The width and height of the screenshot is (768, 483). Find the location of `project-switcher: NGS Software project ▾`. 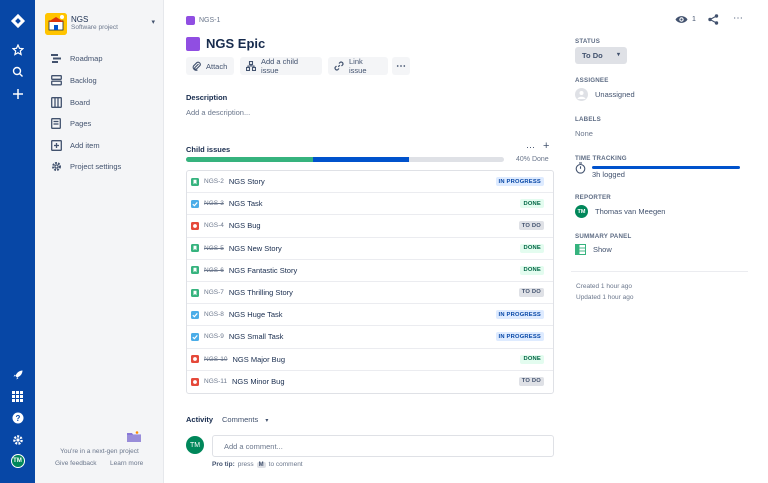

project-switcher: NGS Software project ▾ is located at coordinates (100, 24).